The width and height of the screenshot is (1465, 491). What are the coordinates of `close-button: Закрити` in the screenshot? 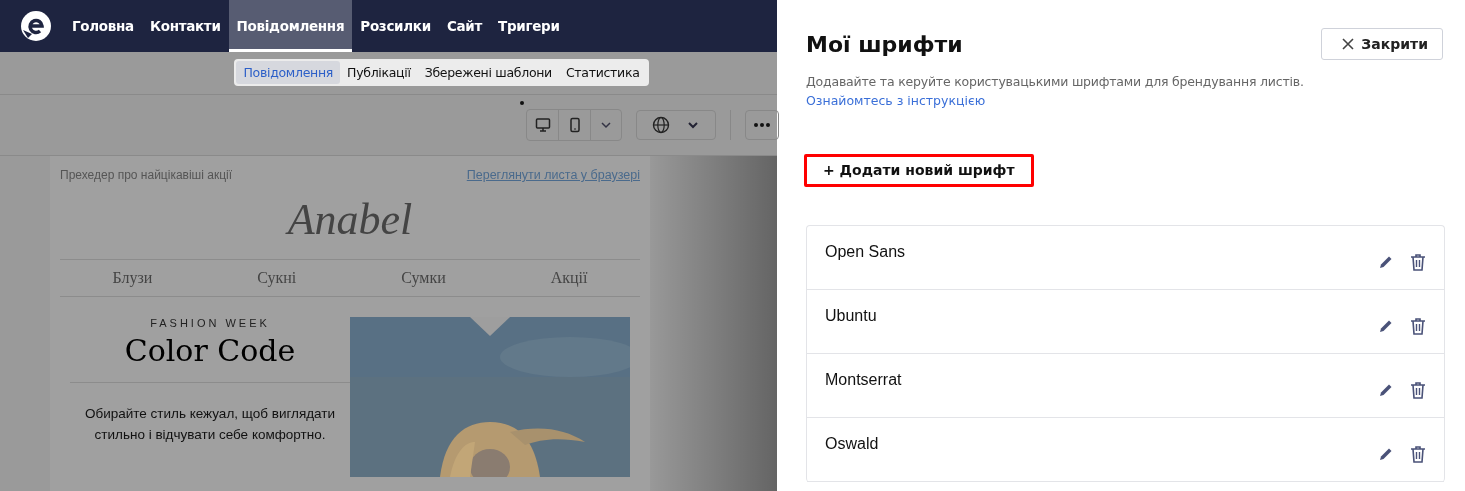 It's located at (1382, 44).